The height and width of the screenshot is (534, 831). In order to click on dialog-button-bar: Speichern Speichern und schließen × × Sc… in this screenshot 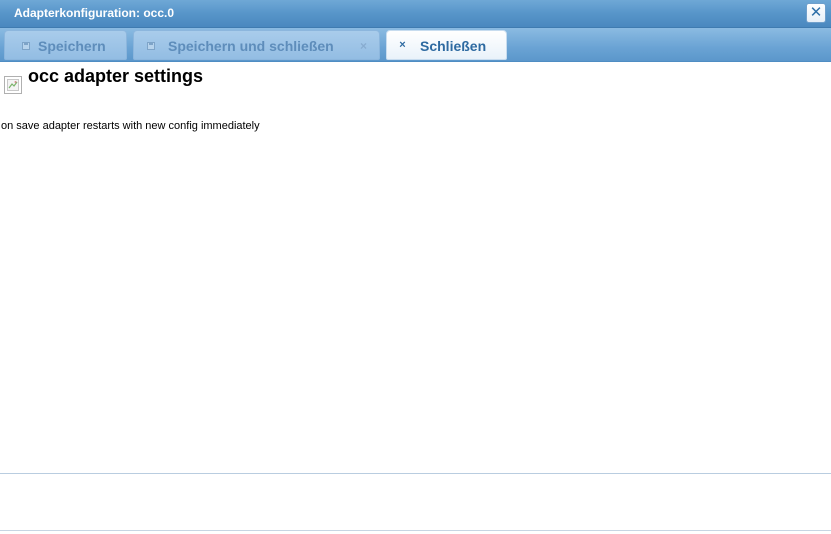, I will do `click(415, 45)`.